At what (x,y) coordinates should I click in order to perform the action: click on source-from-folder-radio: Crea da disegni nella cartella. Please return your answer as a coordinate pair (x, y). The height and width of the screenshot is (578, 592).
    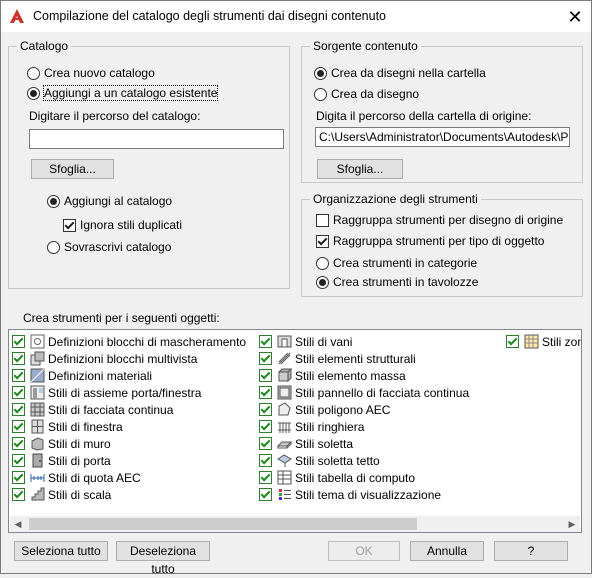
    Looking at the image, I should click on (400, 73).